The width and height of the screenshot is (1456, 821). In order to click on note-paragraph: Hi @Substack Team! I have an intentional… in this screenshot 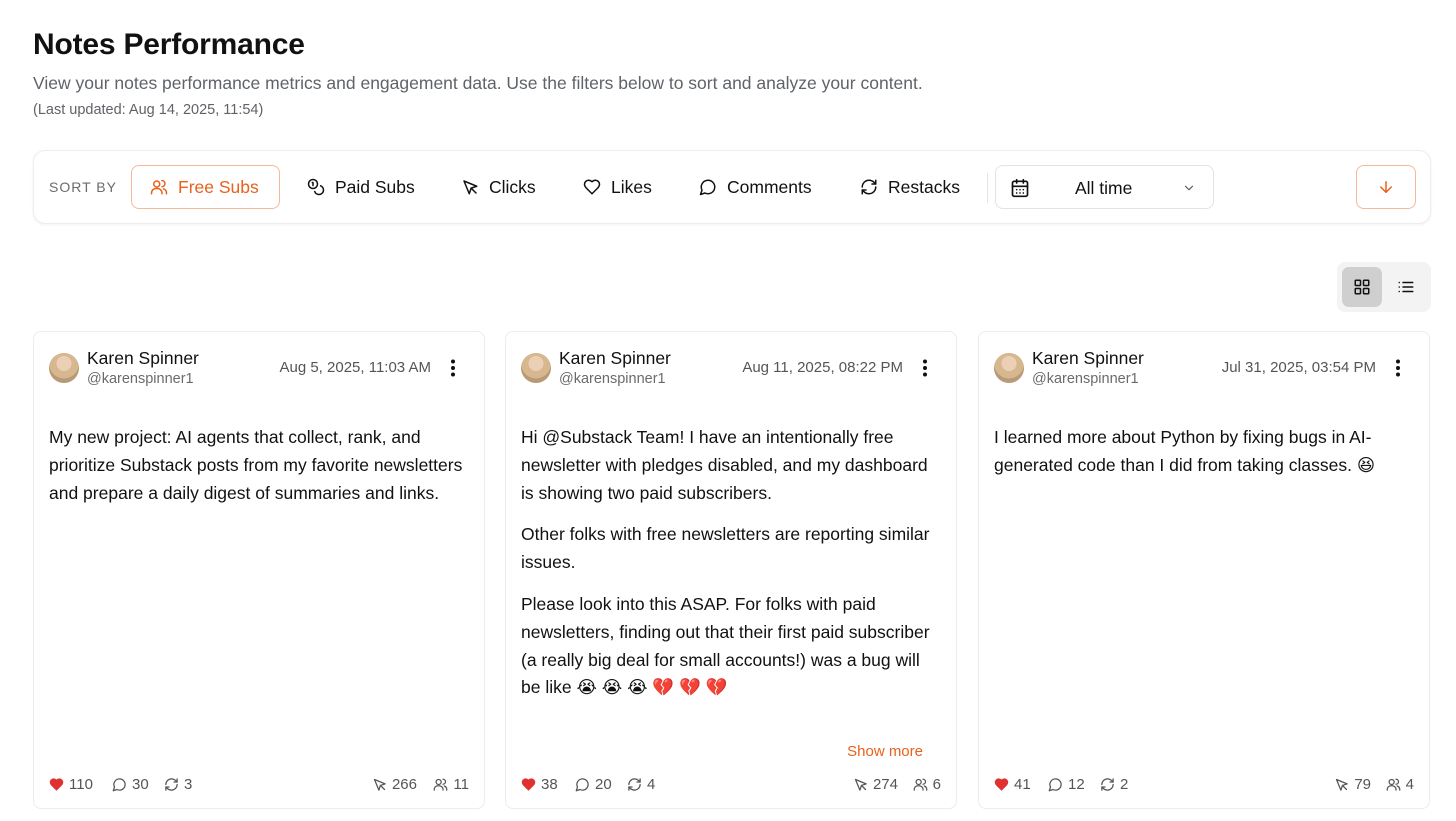, I will do `click(724, 465)`.